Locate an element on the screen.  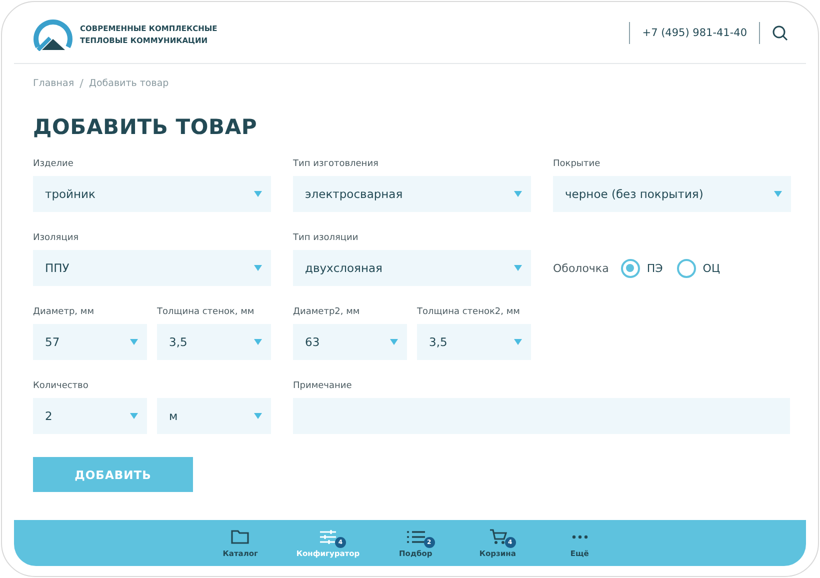
field-label: Тип изоляции is located at coordinates (326, 239).